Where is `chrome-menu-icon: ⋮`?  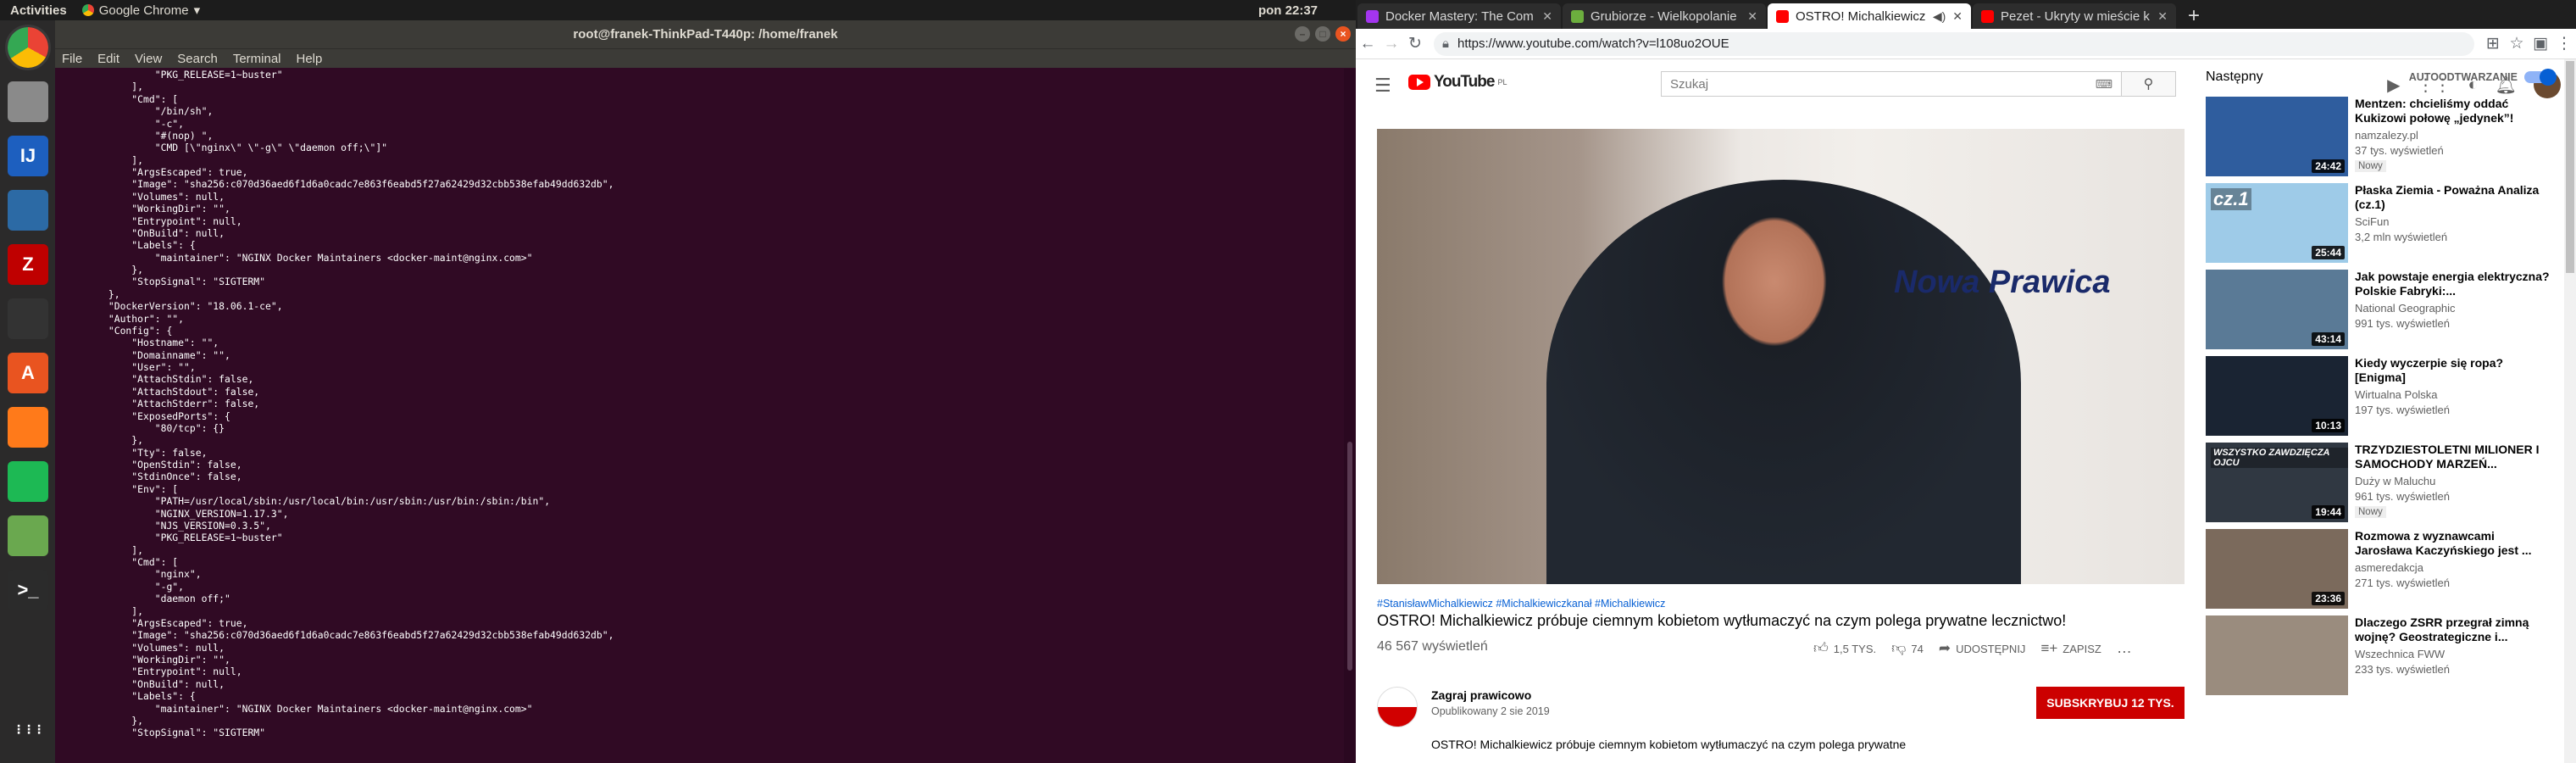 chrome-menu-icon: ⋮ is located at coordinates (2564, 43).